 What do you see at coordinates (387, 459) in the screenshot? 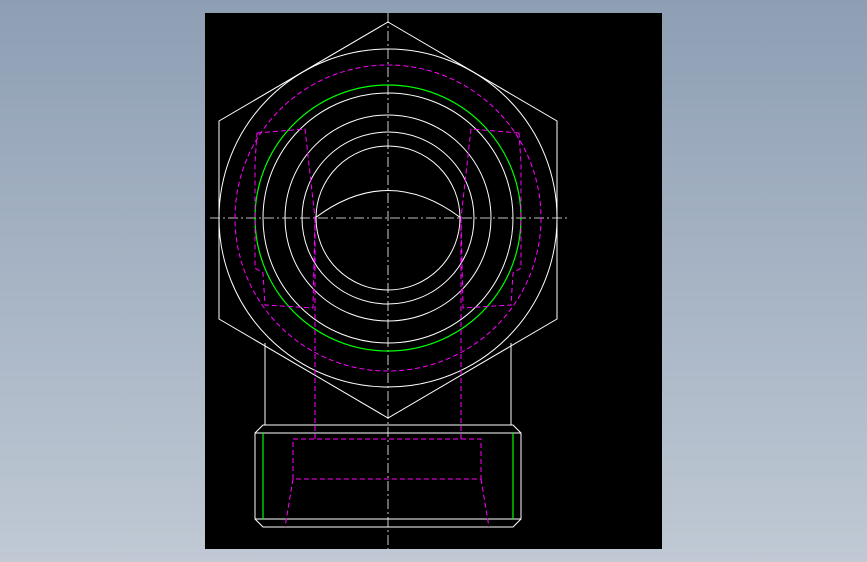
I see `hidden-bottom-bore` at bounding box center [387, 459].